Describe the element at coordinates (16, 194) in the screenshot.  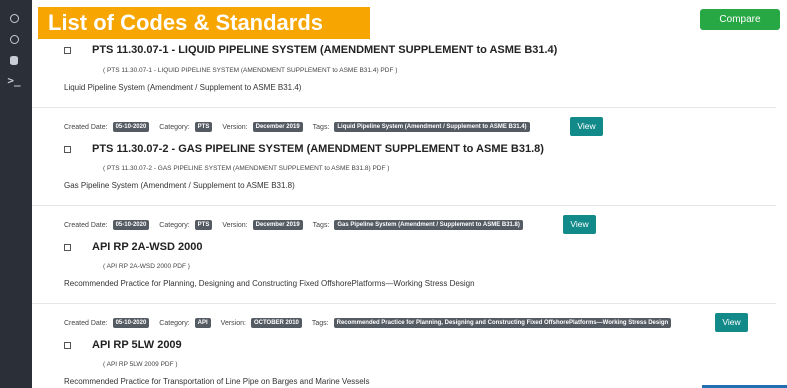
I see `sidebar: >_` at that location.